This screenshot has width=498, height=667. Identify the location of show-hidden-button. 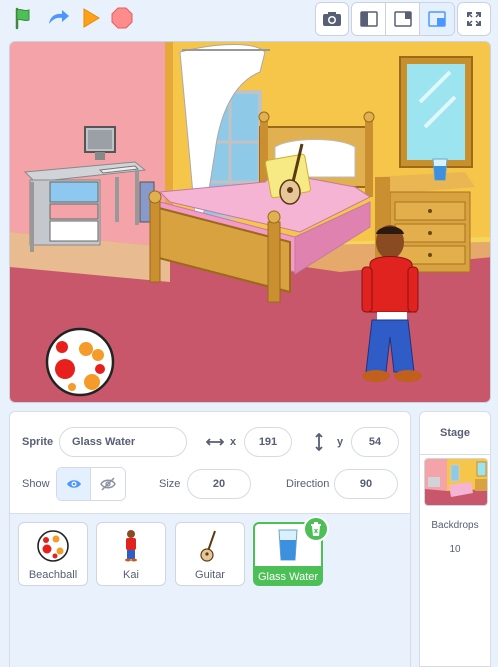
(108, 484).